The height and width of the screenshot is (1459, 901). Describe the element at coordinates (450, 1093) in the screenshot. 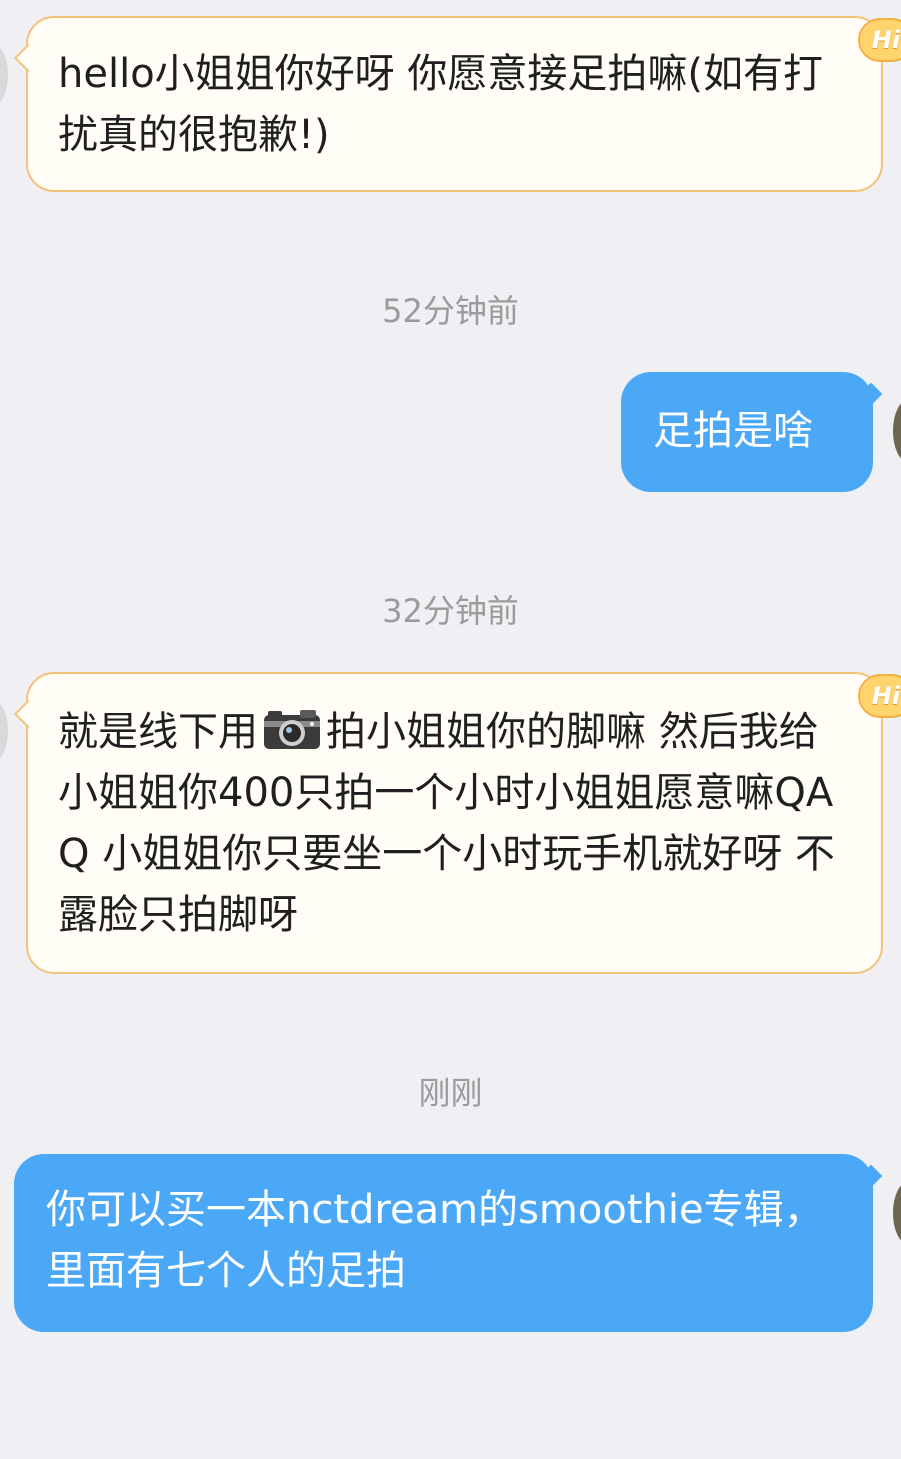

I see `message-timestamp: 刚刚` at that location.